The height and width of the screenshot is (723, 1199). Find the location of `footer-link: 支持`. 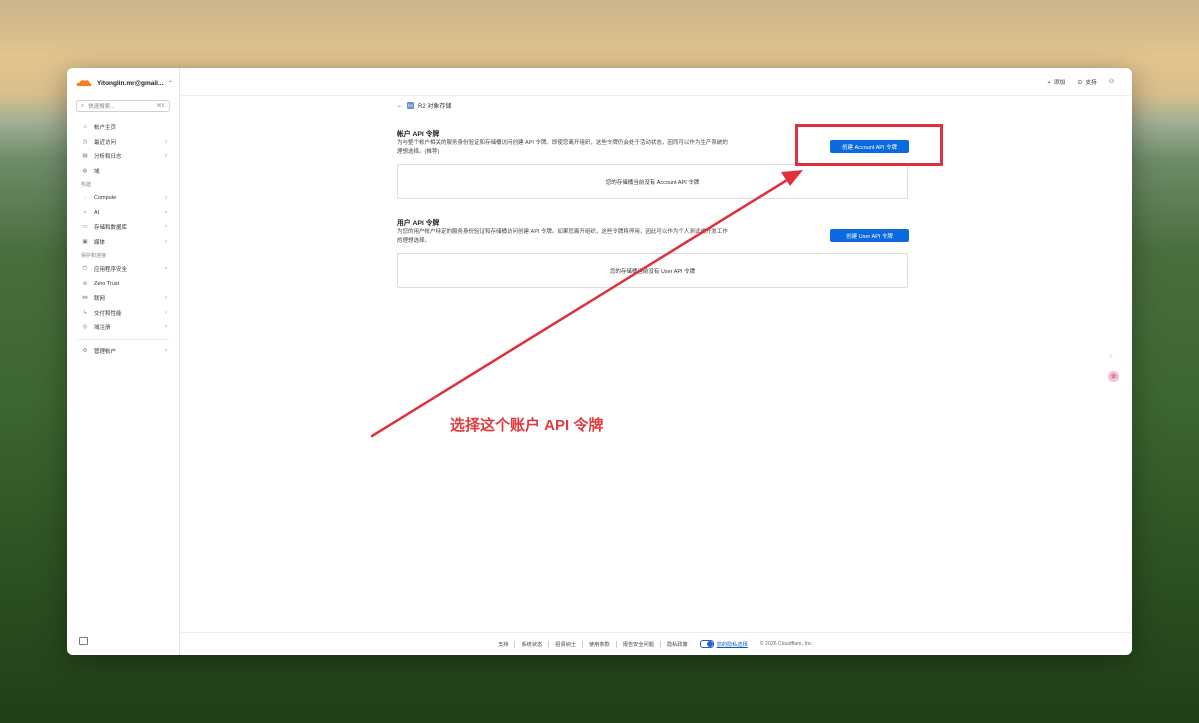

footer-link: 支持 is located at coordinates (504, 644).